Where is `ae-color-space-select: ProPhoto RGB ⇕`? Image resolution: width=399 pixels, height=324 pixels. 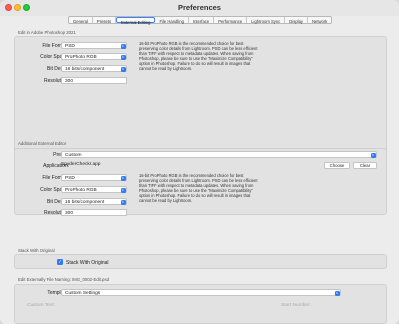 ae-color-space-select: ProPhoto RGB ⇕ is located at coordinates (94, 189).